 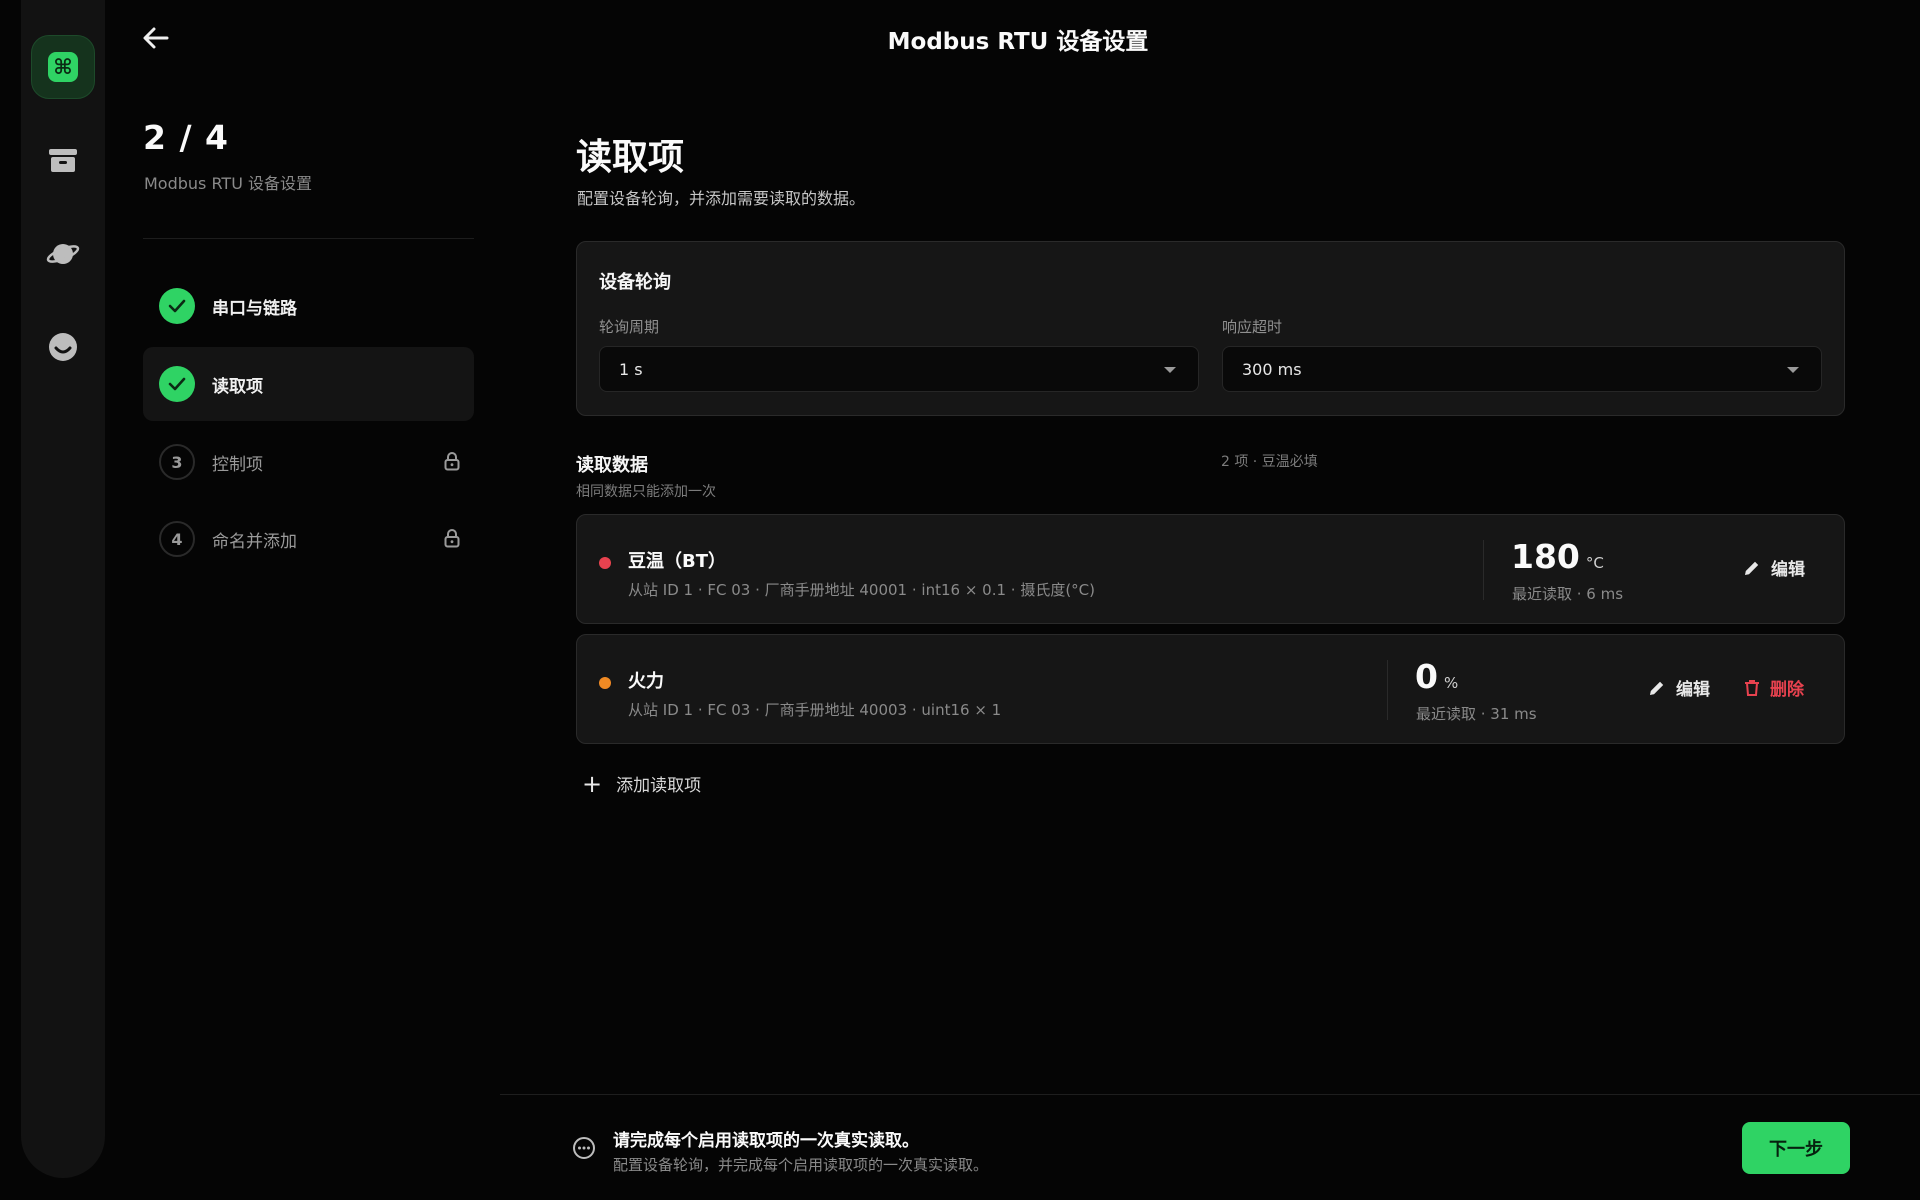 What do you see at coordinates (659, 786) in the screenshot?
I see `add-read-item-label: 添加读取项` at bounding box center [659, 786].